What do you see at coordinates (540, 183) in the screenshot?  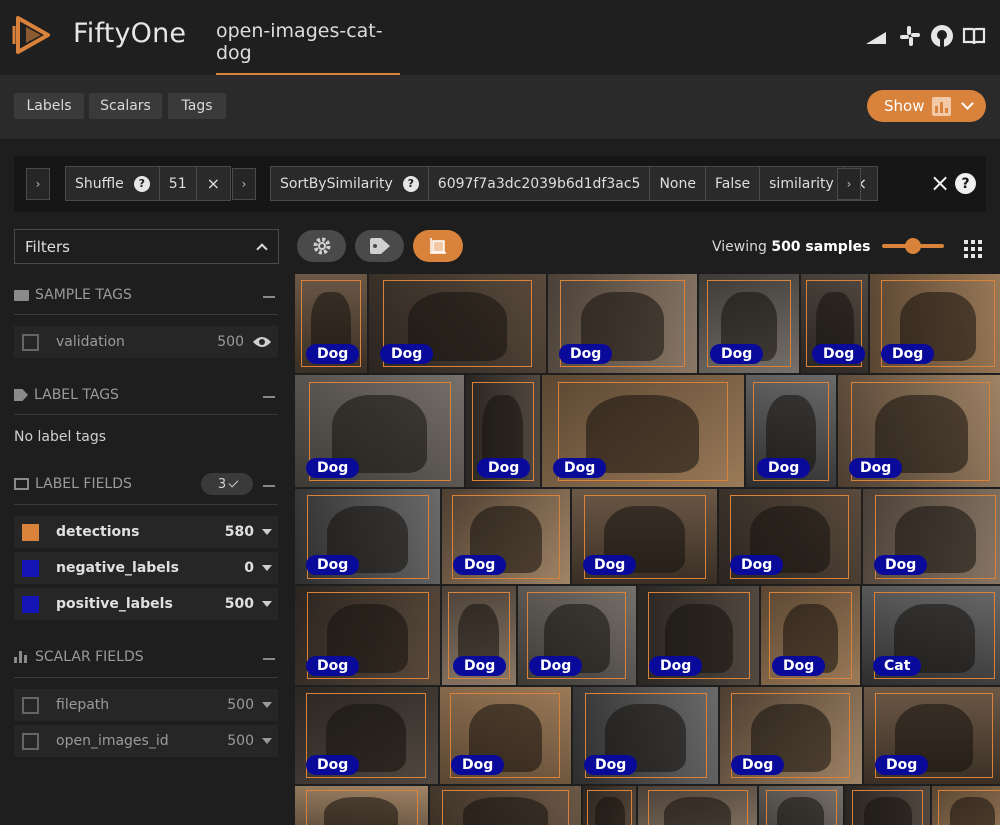 I see `query-id-value: 6097f7a3dc2039b6d1df3ac5` at bounding box center [540, 183].